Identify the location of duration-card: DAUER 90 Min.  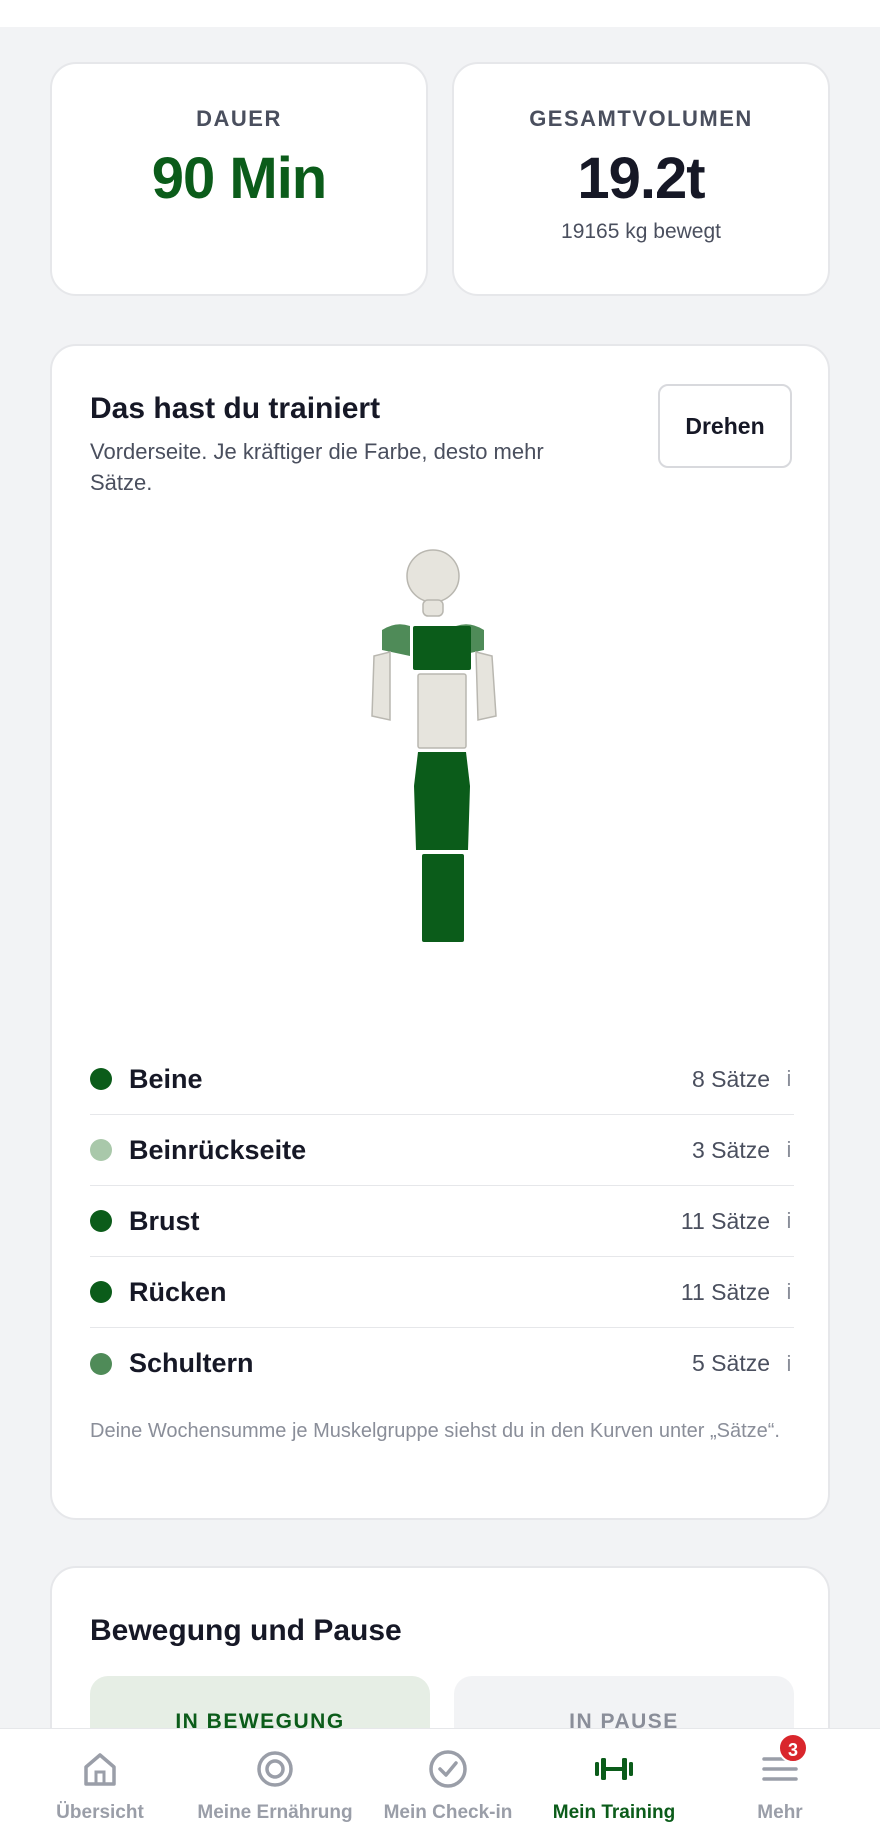
(239, 179).